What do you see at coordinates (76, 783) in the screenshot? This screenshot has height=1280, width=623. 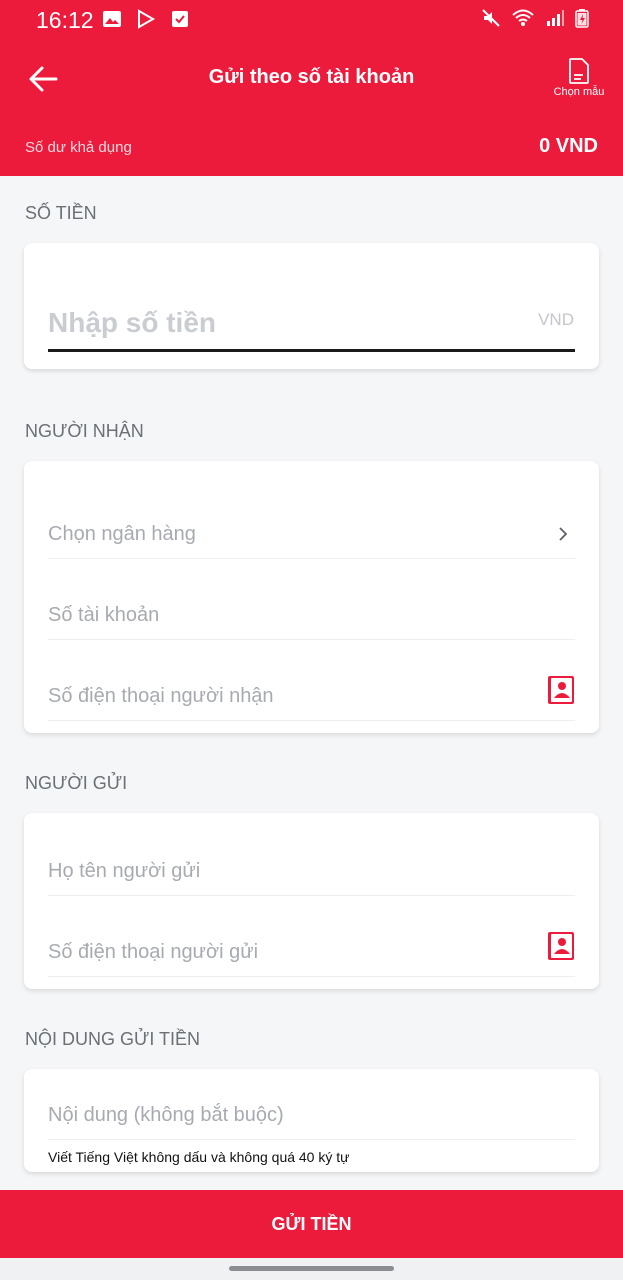 I see `sender-section-title: NGƯỜI GỬI` at bounding box center [76, 783].